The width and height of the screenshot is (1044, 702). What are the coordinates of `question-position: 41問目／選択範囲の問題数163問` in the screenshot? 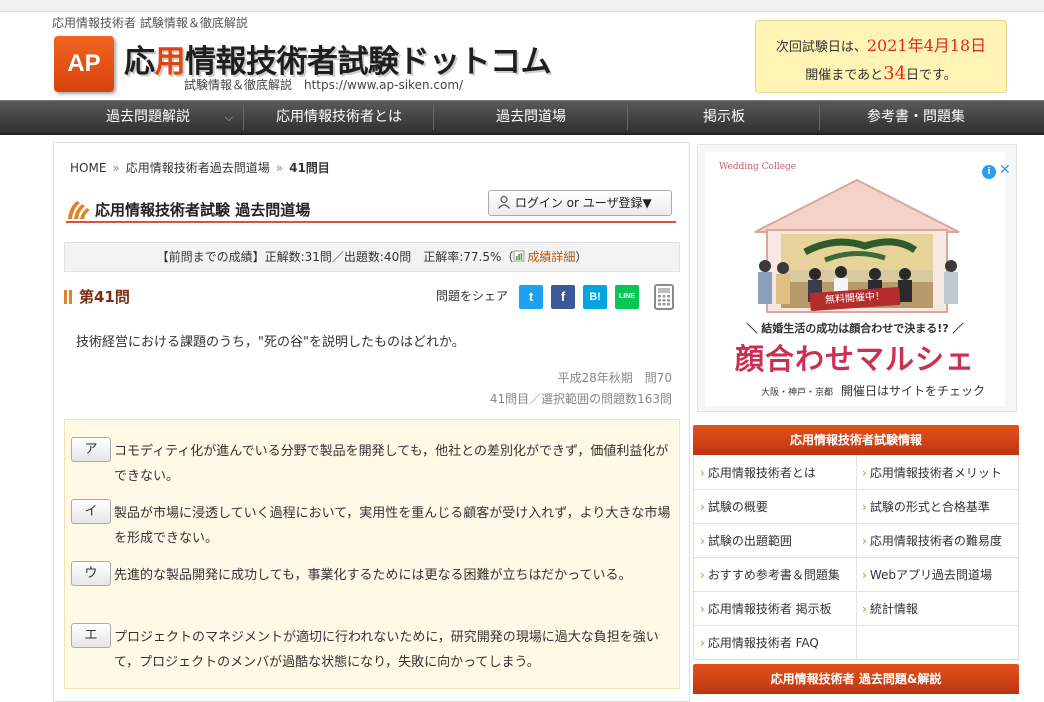 It's located at (580, 399).